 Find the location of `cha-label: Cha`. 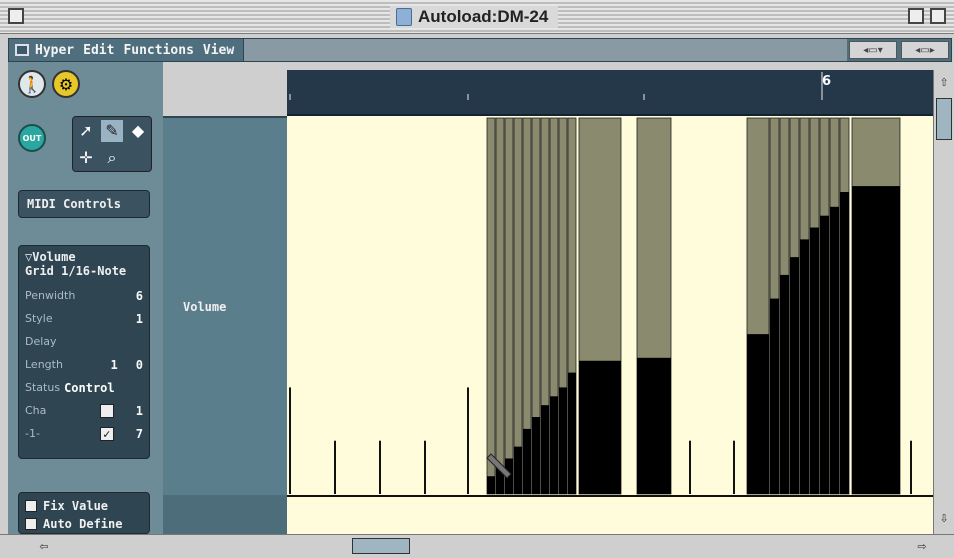

cha-label: Cha is located at coordinates (36, 410).